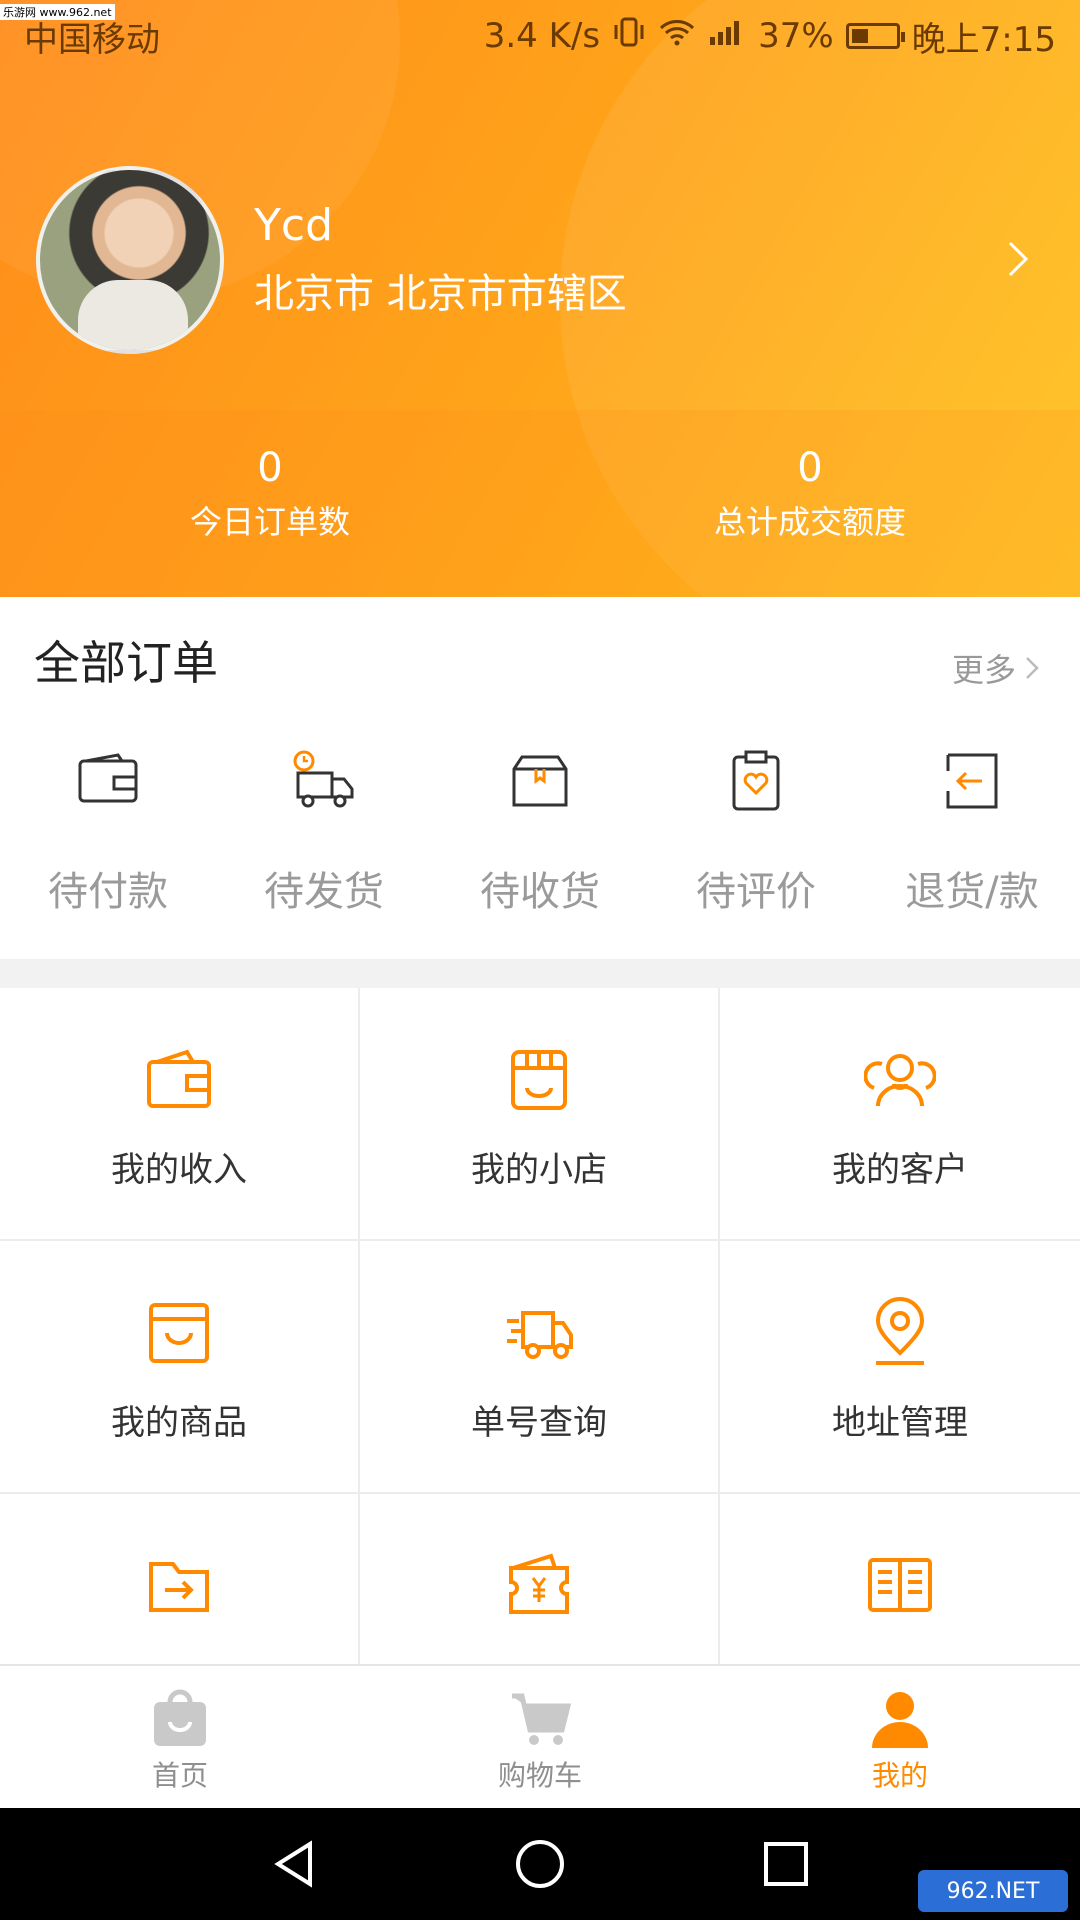  What do you see at coordinates (756, 832) in the screenshot?
I see `order-pending-review: 待评价` at bounding box center [756, 832].